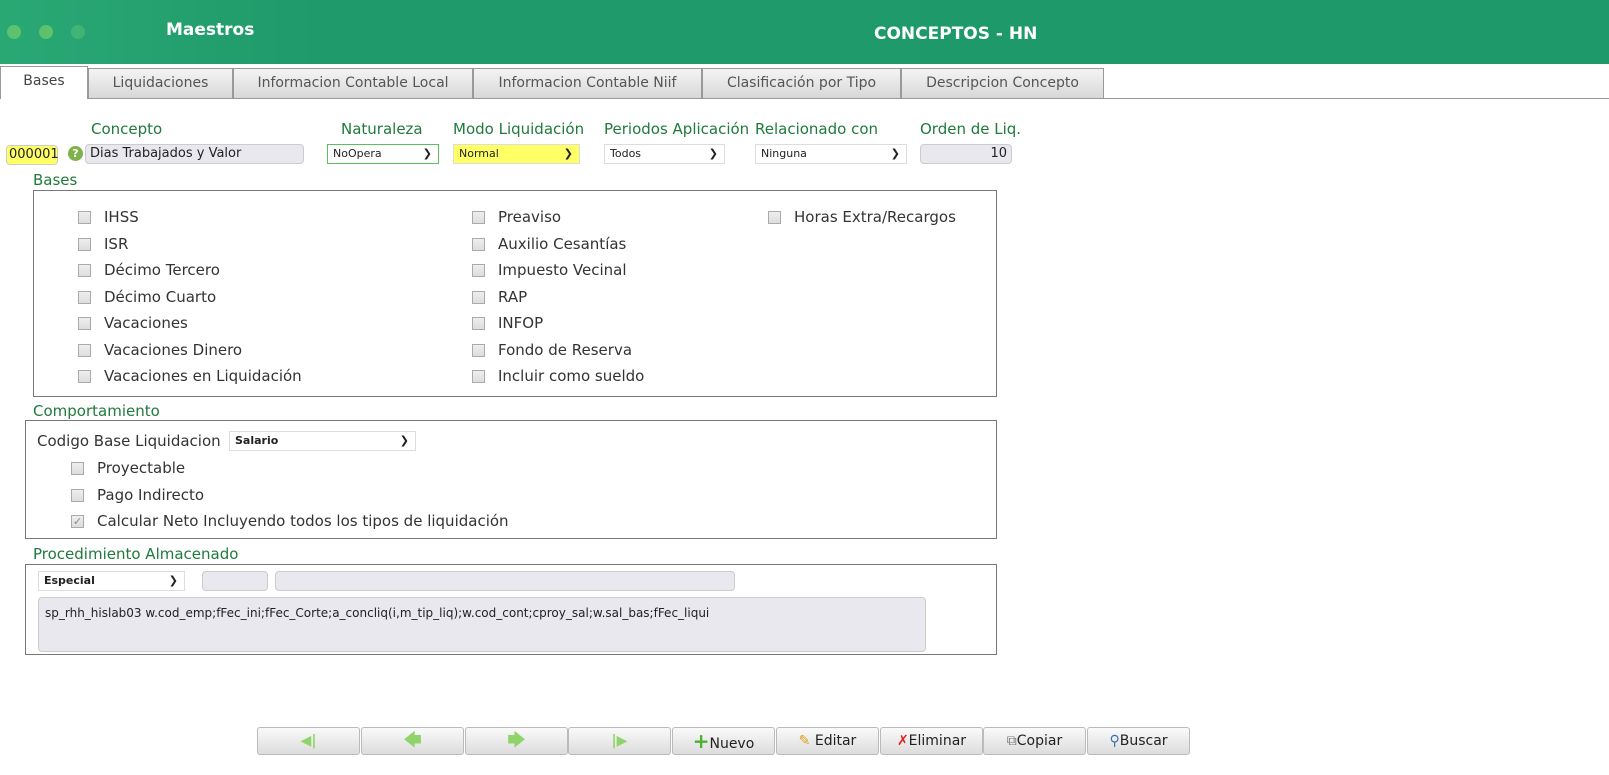  I want to click on checkbox-label: Auxilio Cesantías, so click(562, 243).